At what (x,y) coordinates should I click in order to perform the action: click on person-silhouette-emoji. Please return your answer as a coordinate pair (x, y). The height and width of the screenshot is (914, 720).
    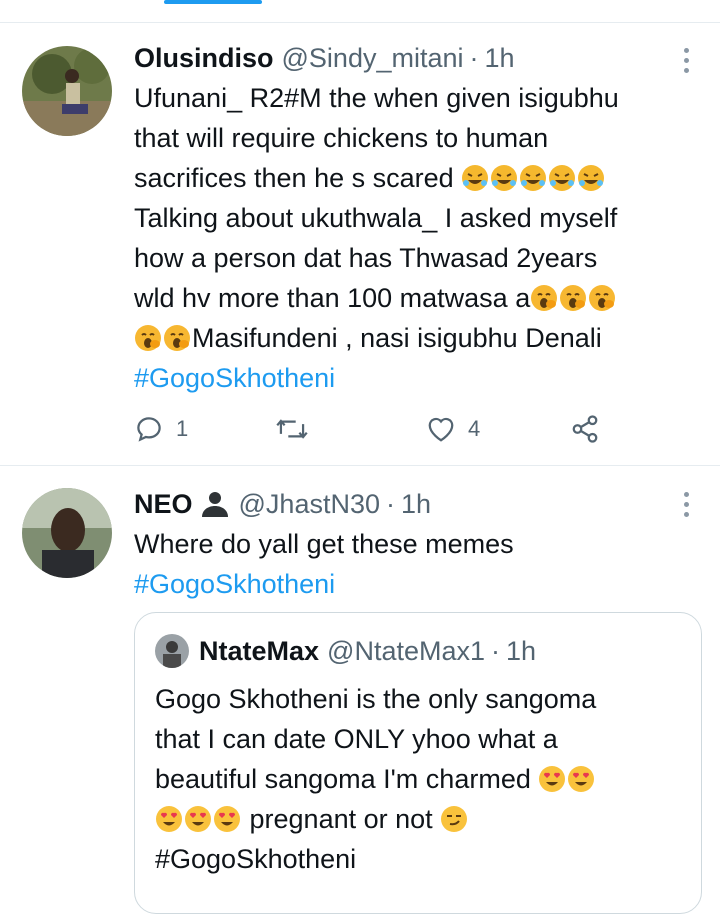
    Looking at the image, I should click on (214, 504).